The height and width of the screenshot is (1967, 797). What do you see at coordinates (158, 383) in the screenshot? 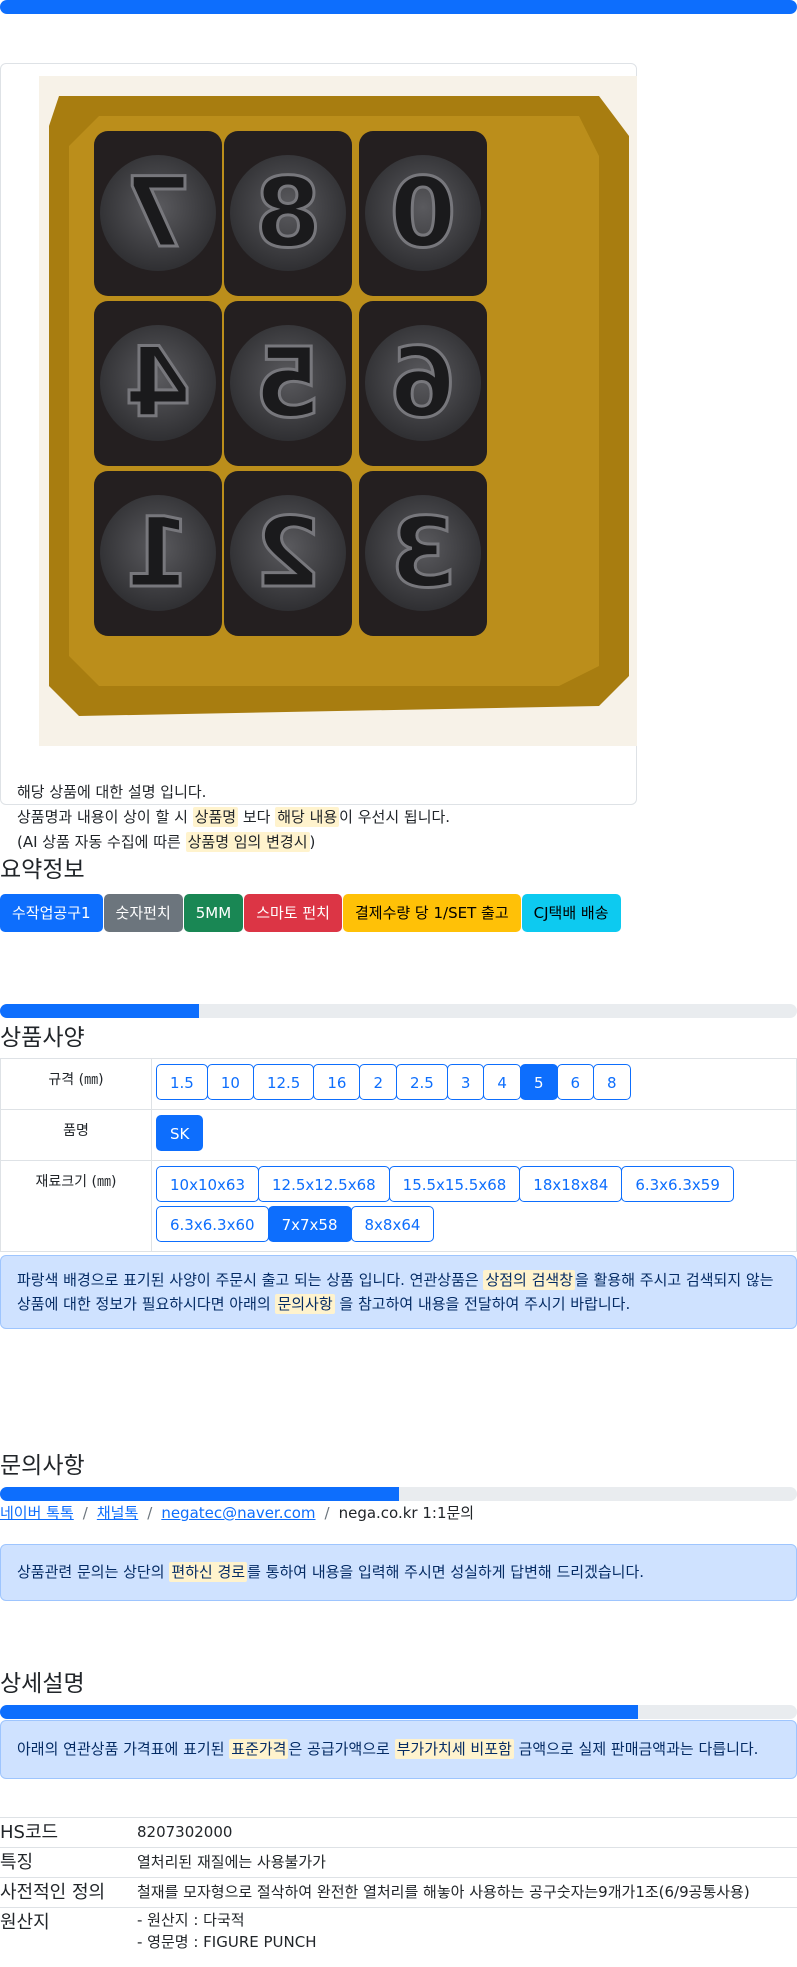
I see `punch-digit: 4` at bounding box center [158, 383].